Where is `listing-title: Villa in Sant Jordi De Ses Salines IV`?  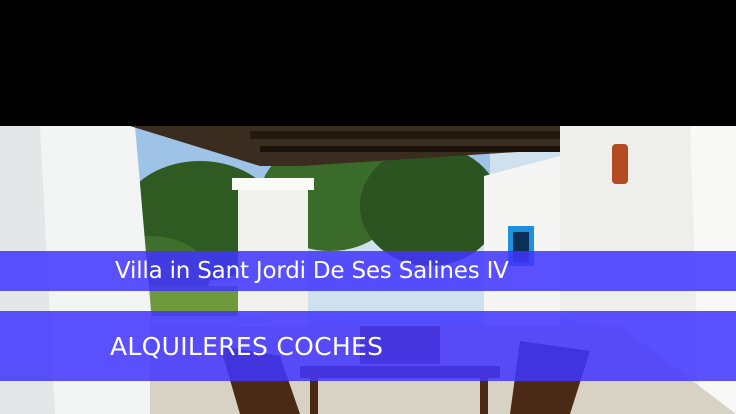 listing-title: Villa in Sant Jordi De Ses Salines IV is located at coordinates (312, 271).